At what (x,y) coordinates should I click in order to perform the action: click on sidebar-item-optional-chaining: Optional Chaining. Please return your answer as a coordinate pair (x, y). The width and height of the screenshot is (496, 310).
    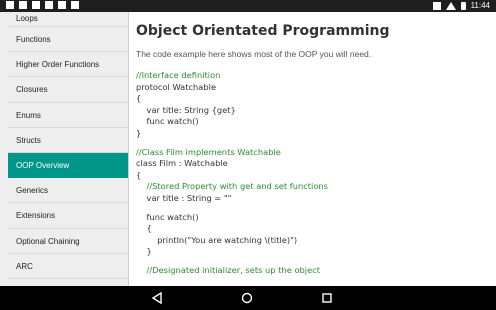
    Looking at the image, I should click on (68, 241).